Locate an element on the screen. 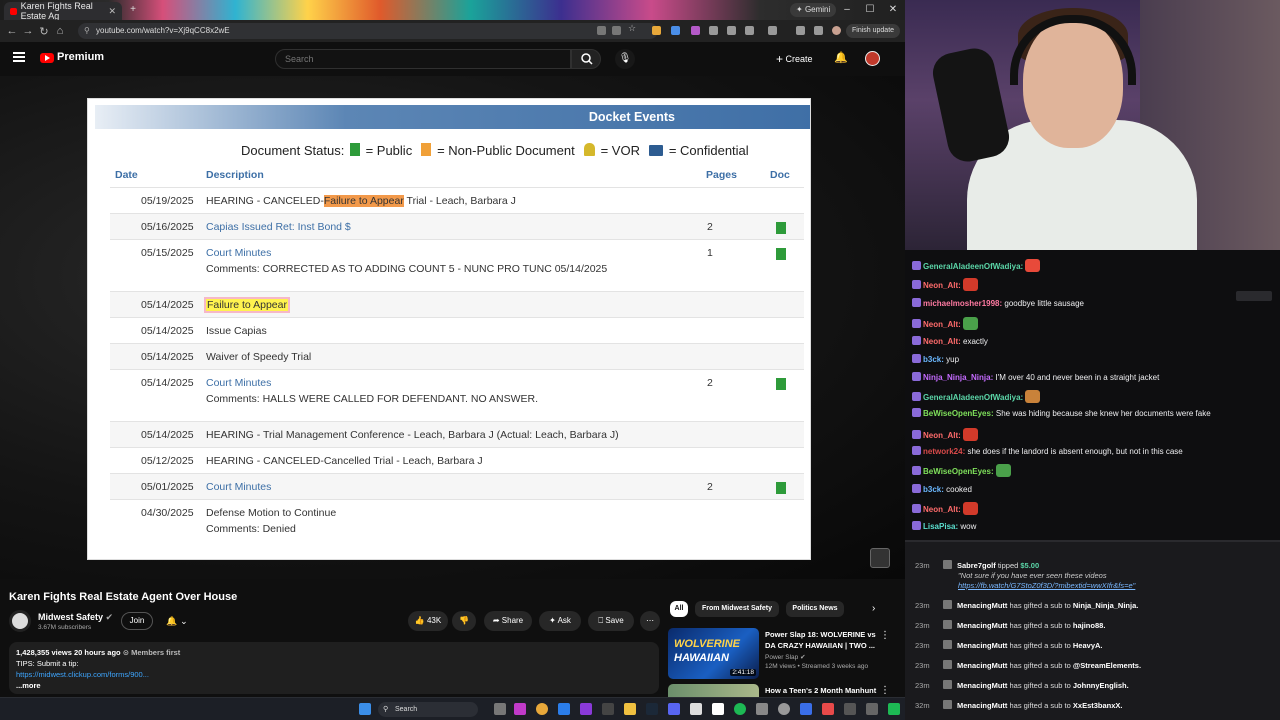 This screenshot has height=720, width=1280. minimize-icon: – is located at coordinates (847, 10).